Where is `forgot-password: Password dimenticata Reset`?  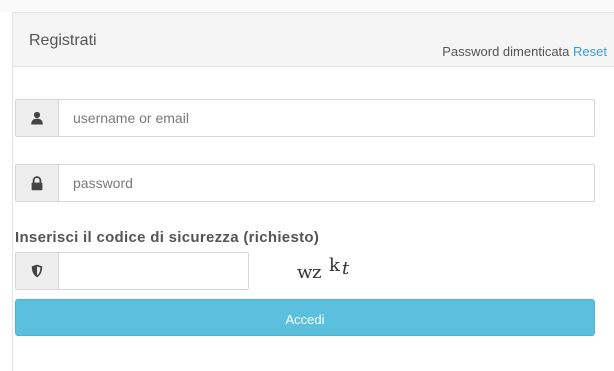
forgot-password: Password dimenticata Reset is located at coordinates (524, 51).